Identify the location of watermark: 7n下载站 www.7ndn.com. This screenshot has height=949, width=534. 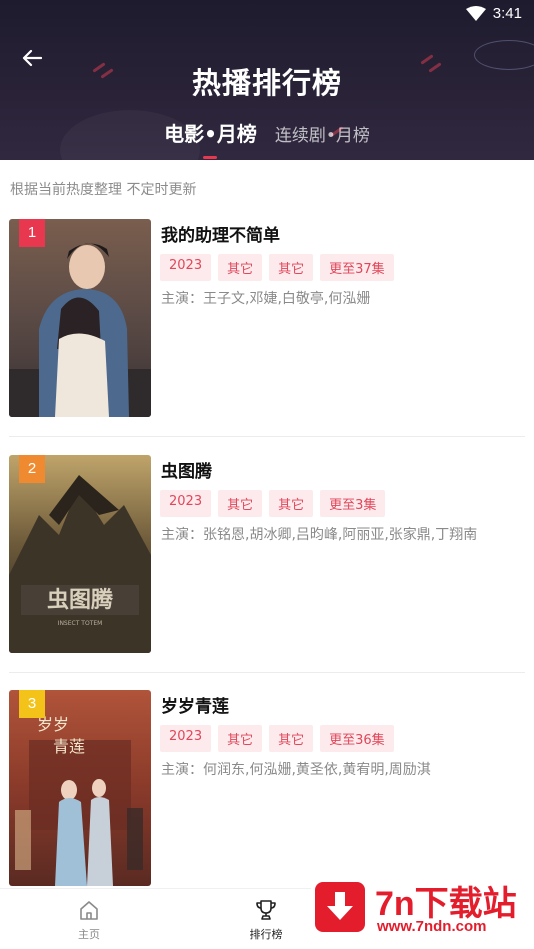
(422, 911).